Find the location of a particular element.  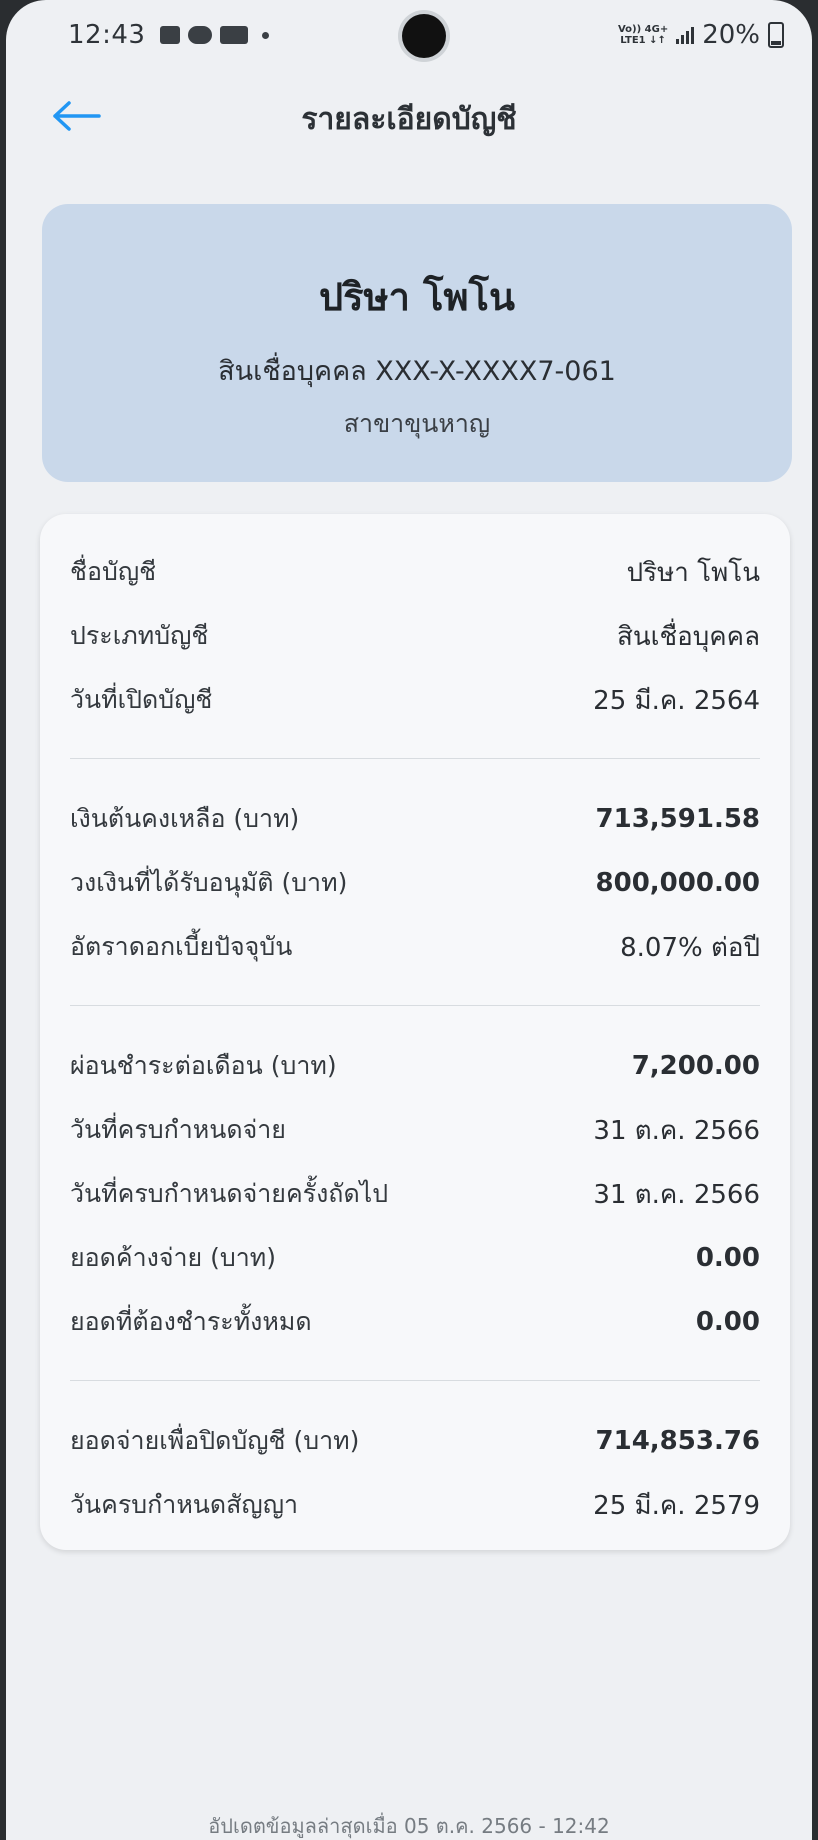

status-bar: 12:43 Vo)) 4G+ LTE1 ↓↑ 20% is located at coordinates (409, 35).